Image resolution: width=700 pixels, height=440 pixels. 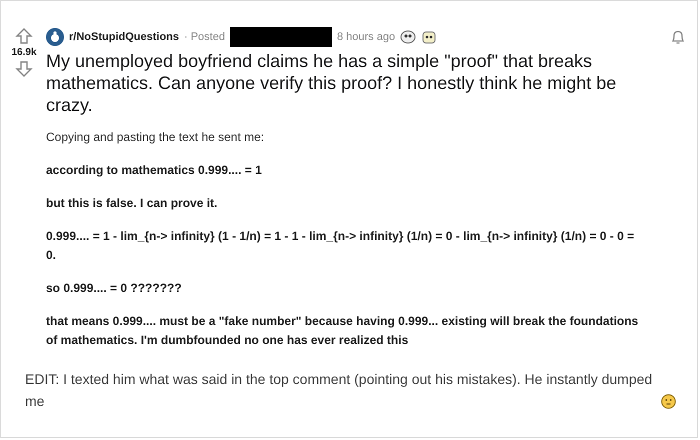 I want to click on post-paragraph: but this is false. I can prove it., so click(x=132, y=203).